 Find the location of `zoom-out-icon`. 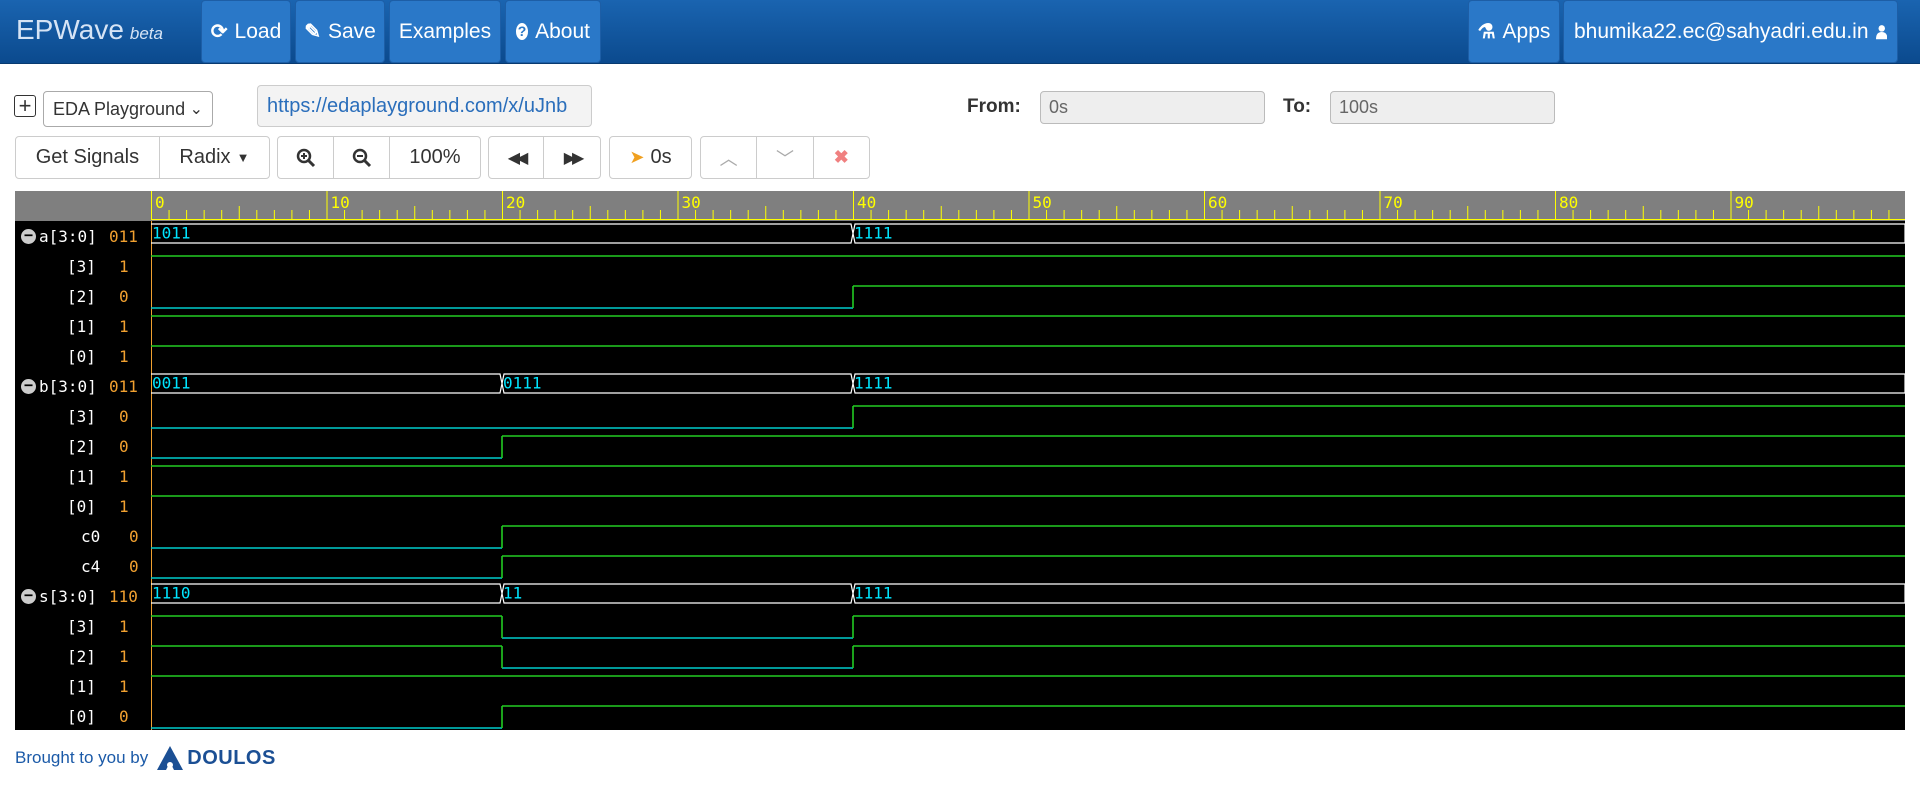

zoom-out-icon is located at coordinates (361, 157).